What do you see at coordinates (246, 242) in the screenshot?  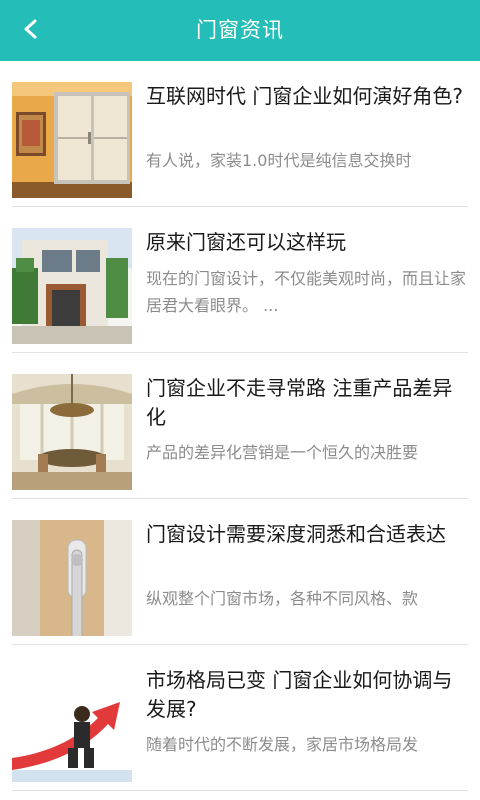 I see `article-title: 原来门窗还可以这样玩` at bounding box center [246, 242].